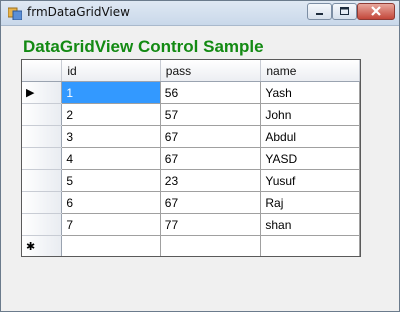 Image resolution: width=400 pixels, height=312 pixels. I want to click on table-row: 6 67 Raj, so click(191, 202).